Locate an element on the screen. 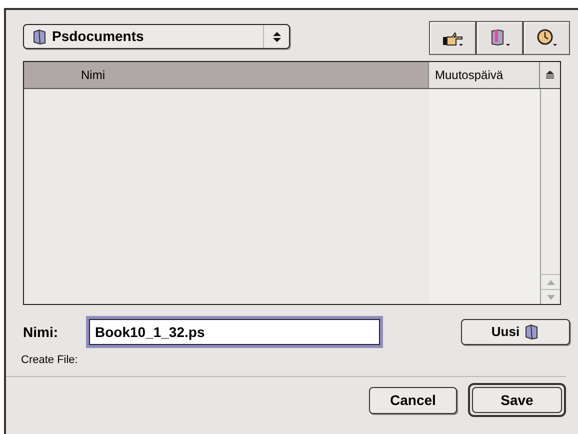  cancel-button: Cancel is located at coordinates (413, 400).